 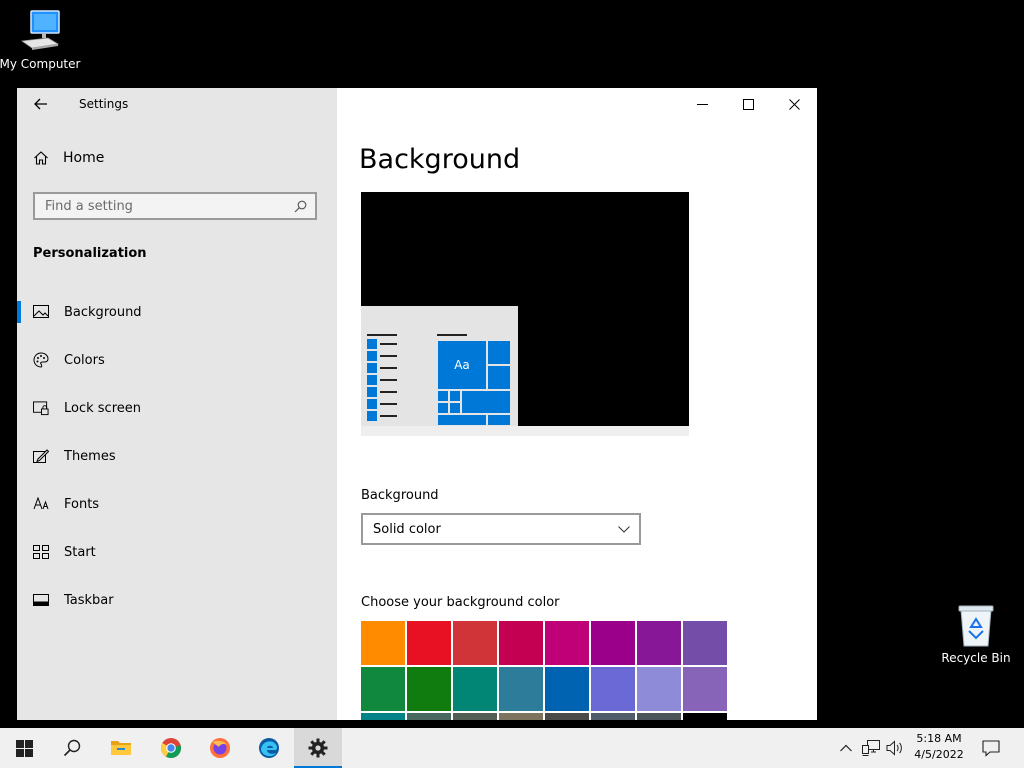 I want to click on dropdown-value: Solid color, so click(x=407, y=529).